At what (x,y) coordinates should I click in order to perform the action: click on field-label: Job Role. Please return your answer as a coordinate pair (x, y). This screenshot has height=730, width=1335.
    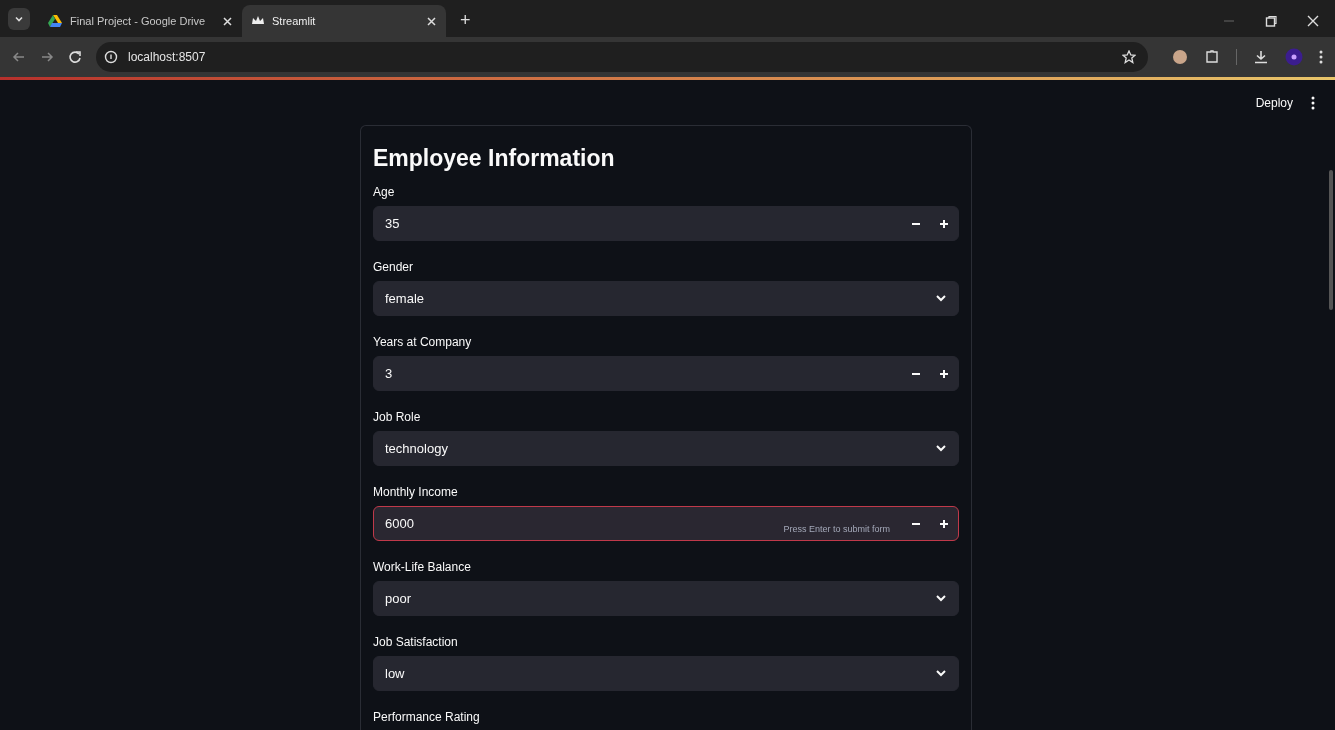
    Looking at the image, I should click on (397, 417).